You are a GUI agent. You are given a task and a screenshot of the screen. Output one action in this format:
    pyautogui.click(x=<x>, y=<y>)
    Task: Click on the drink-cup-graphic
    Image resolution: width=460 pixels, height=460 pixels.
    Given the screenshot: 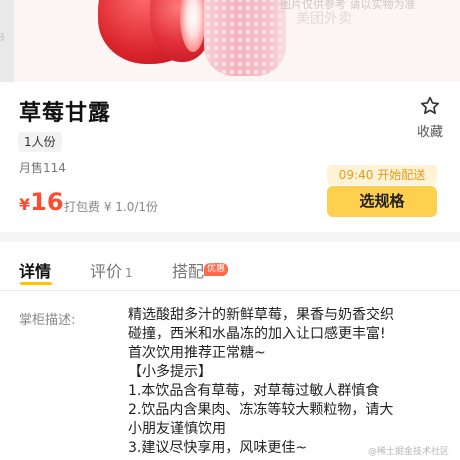 What is the action you would take?
    pyautogui.click(x=245, y=38)
    